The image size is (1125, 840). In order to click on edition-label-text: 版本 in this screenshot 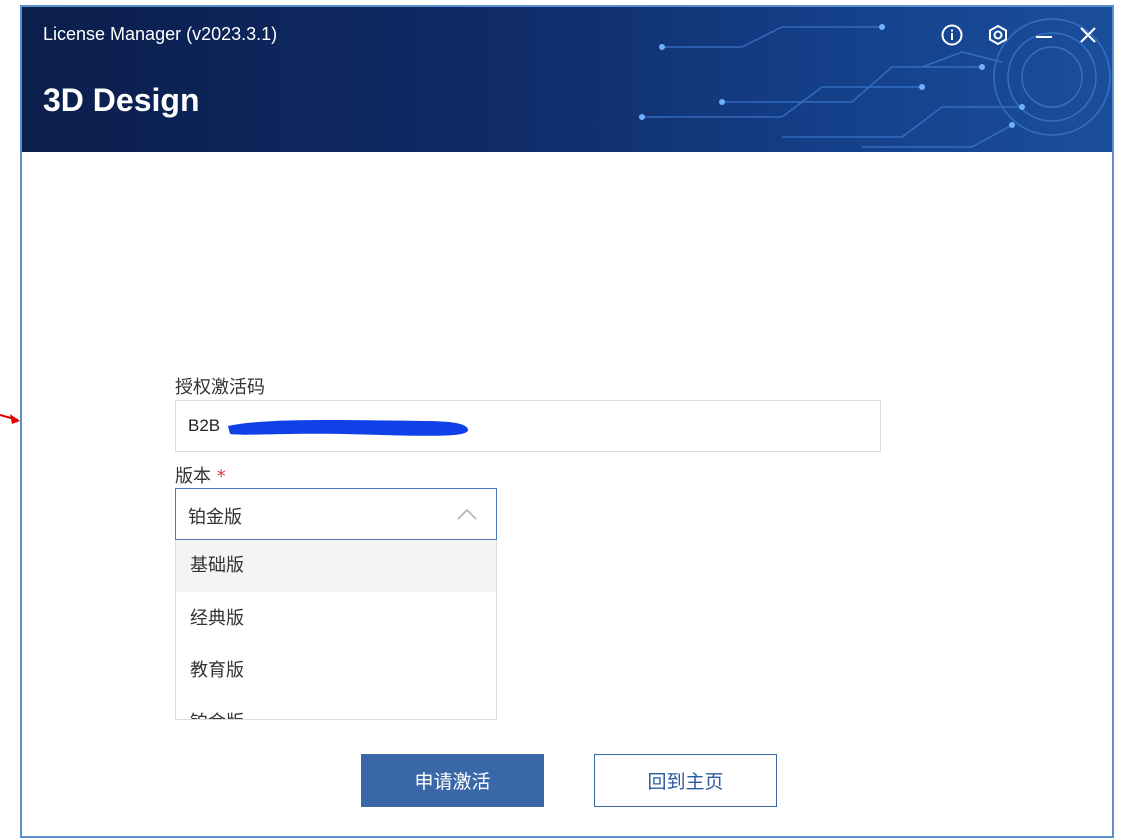, I will do `click(193, 476)`.